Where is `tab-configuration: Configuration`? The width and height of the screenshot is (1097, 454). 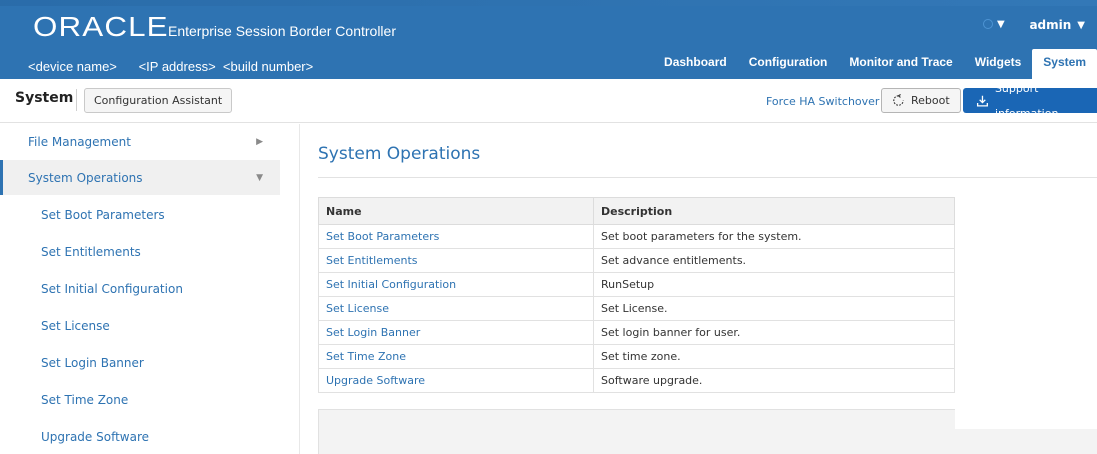
tab-configuration: Configuration is located at coordinates (788, 64).